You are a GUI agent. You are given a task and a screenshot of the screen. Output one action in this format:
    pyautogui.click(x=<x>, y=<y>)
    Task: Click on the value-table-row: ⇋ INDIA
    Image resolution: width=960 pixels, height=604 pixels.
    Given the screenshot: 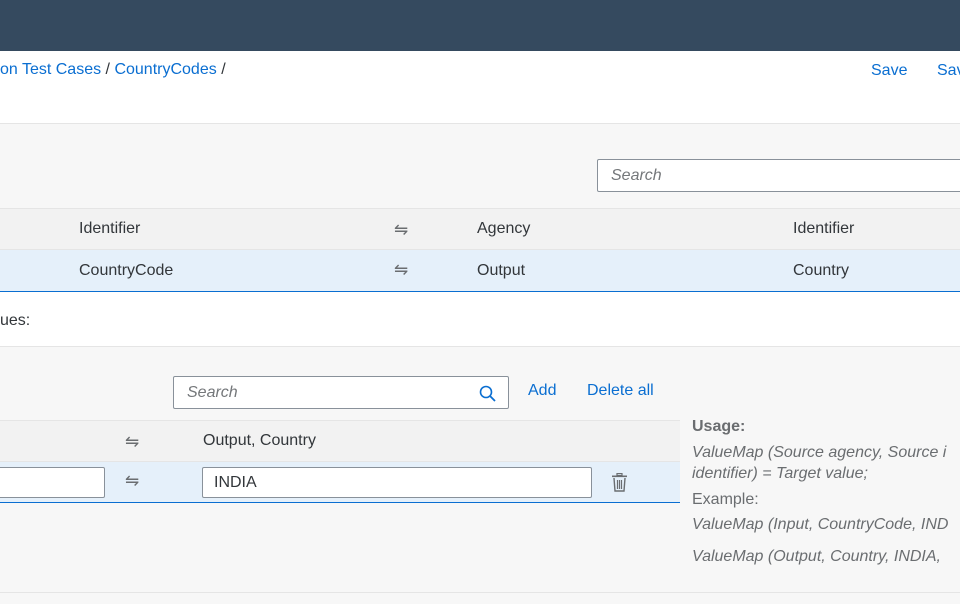 What is the action you would take?
    pyautogui.click(x=340, y=482)
    